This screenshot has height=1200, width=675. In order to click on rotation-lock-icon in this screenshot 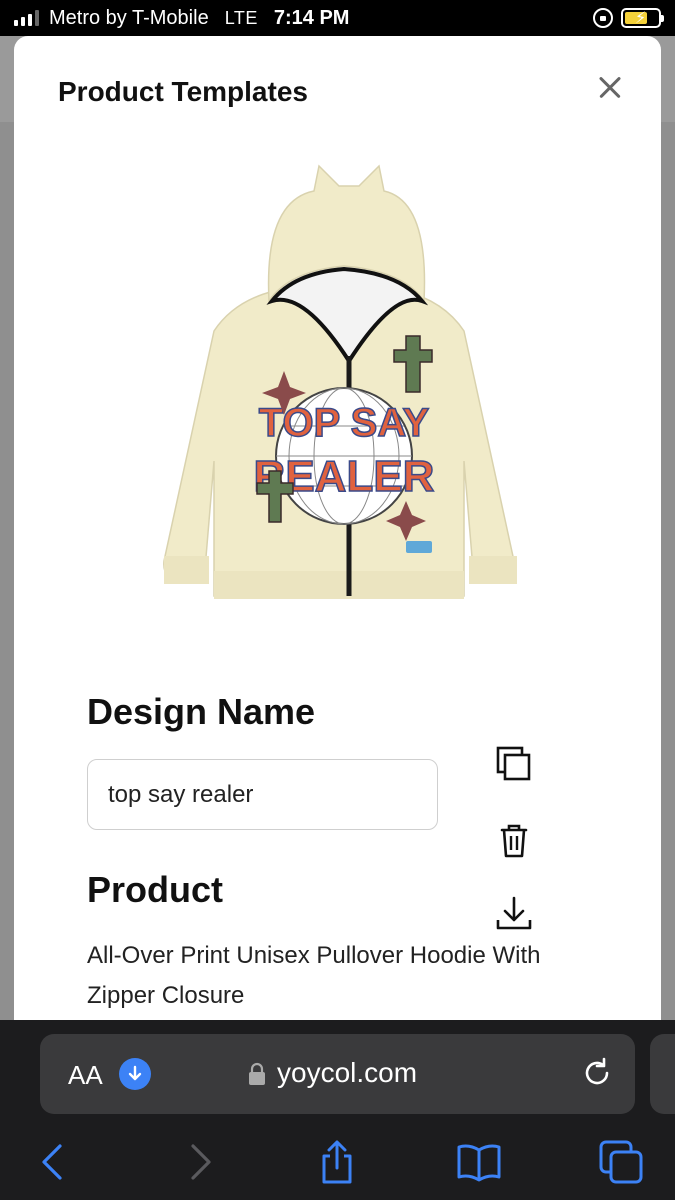, I will do `click(603, 18)`.